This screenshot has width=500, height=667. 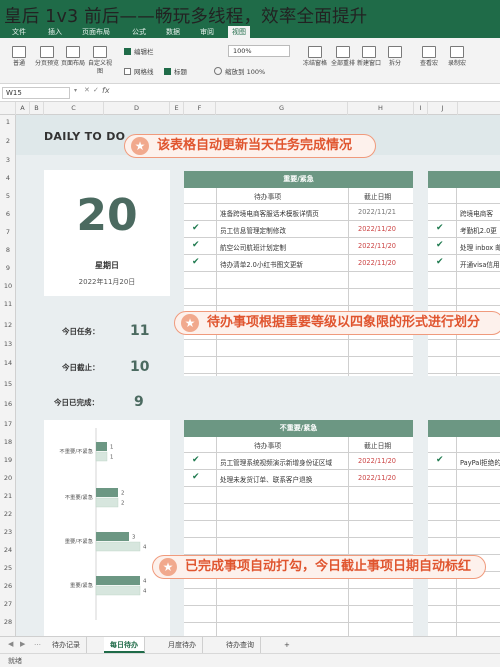 I want to click on table-row: ✔ 员工信息管理定制修改 2022/11/20, so click(x=298, y=229).